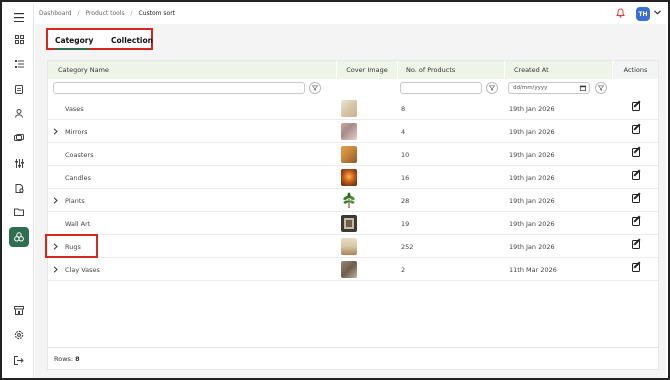 The width and height of the screenshot is (670, 380). What do you see at coordinates (19, 335) in the screenshot?
I see `settings-icon` at bounding box center [19, 335].